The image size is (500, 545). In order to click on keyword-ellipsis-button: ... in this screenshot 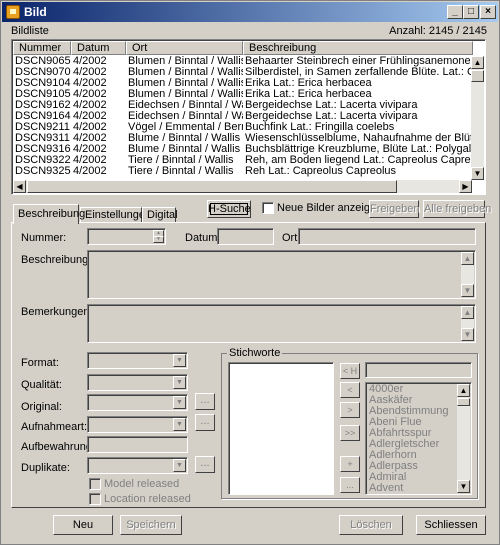, I will do `click(350, 485)`.